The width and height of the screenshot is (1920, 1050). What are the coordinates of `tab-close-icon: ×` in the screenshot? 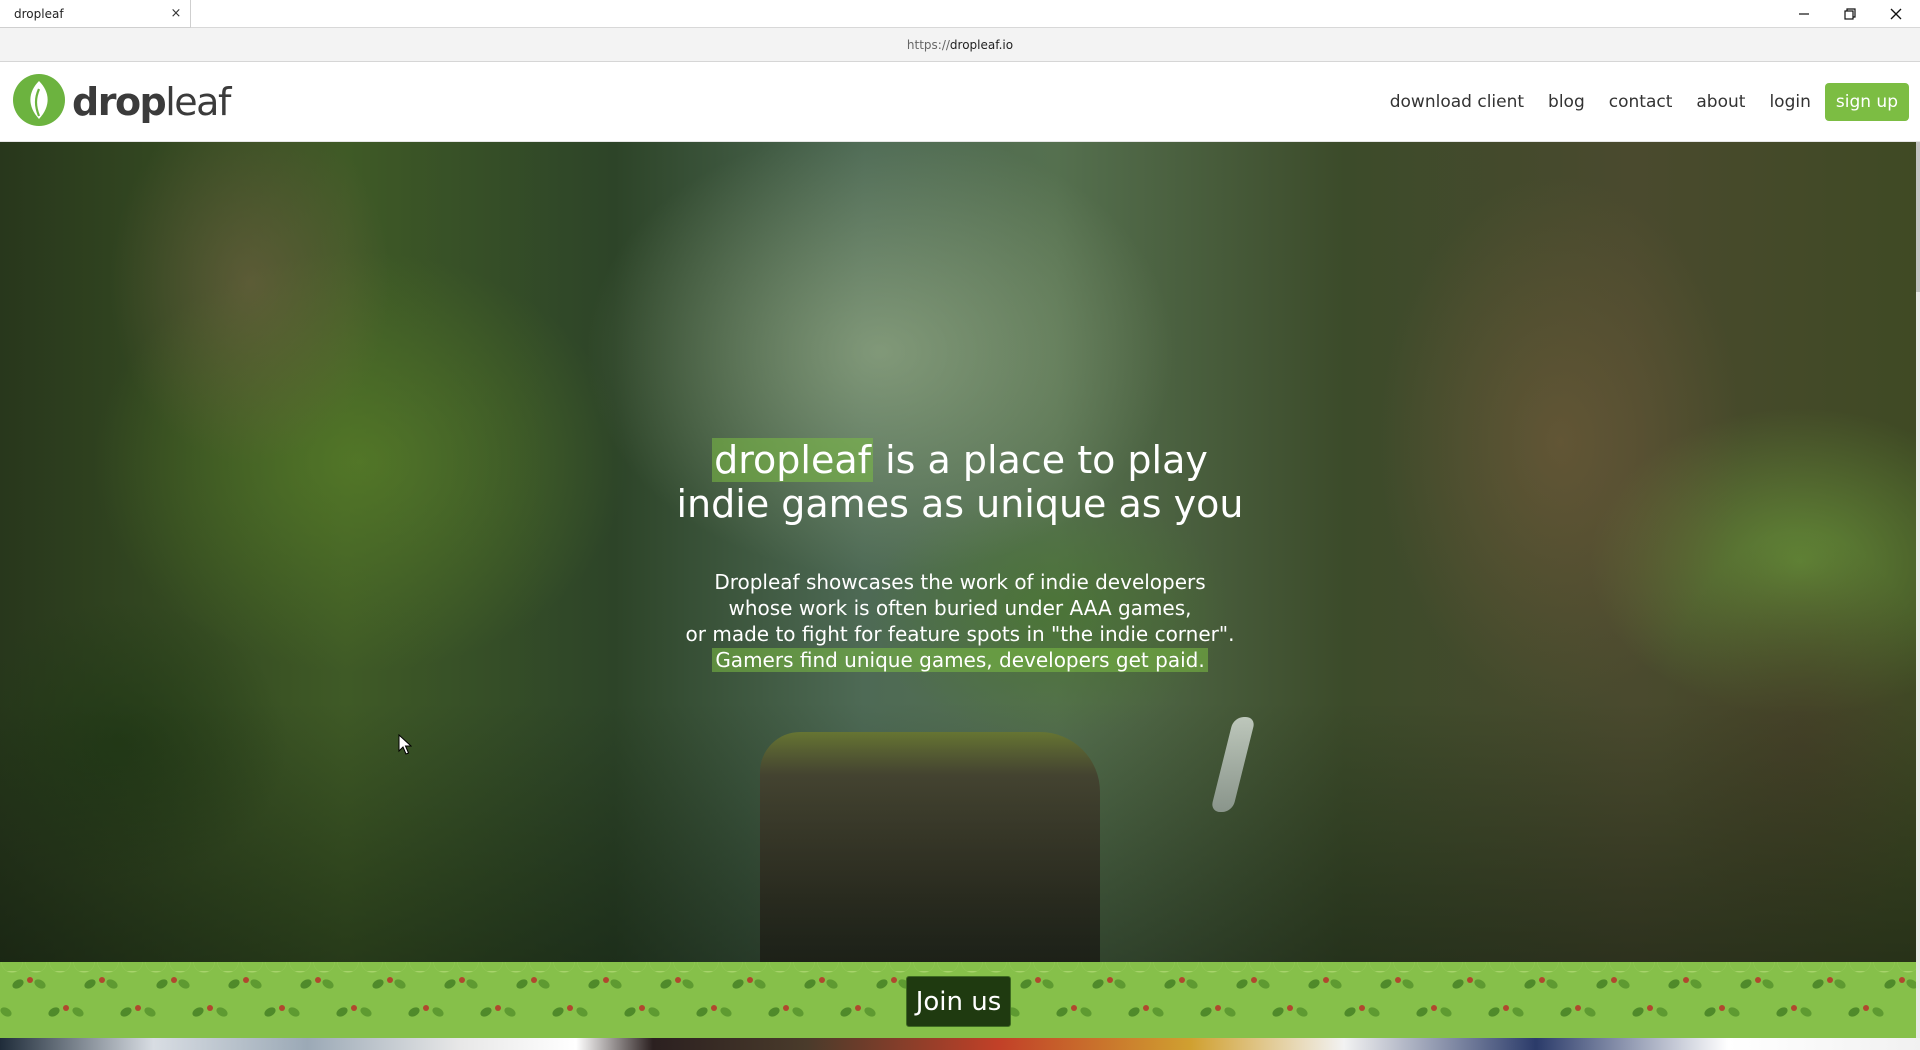 It's located at (176, 14).